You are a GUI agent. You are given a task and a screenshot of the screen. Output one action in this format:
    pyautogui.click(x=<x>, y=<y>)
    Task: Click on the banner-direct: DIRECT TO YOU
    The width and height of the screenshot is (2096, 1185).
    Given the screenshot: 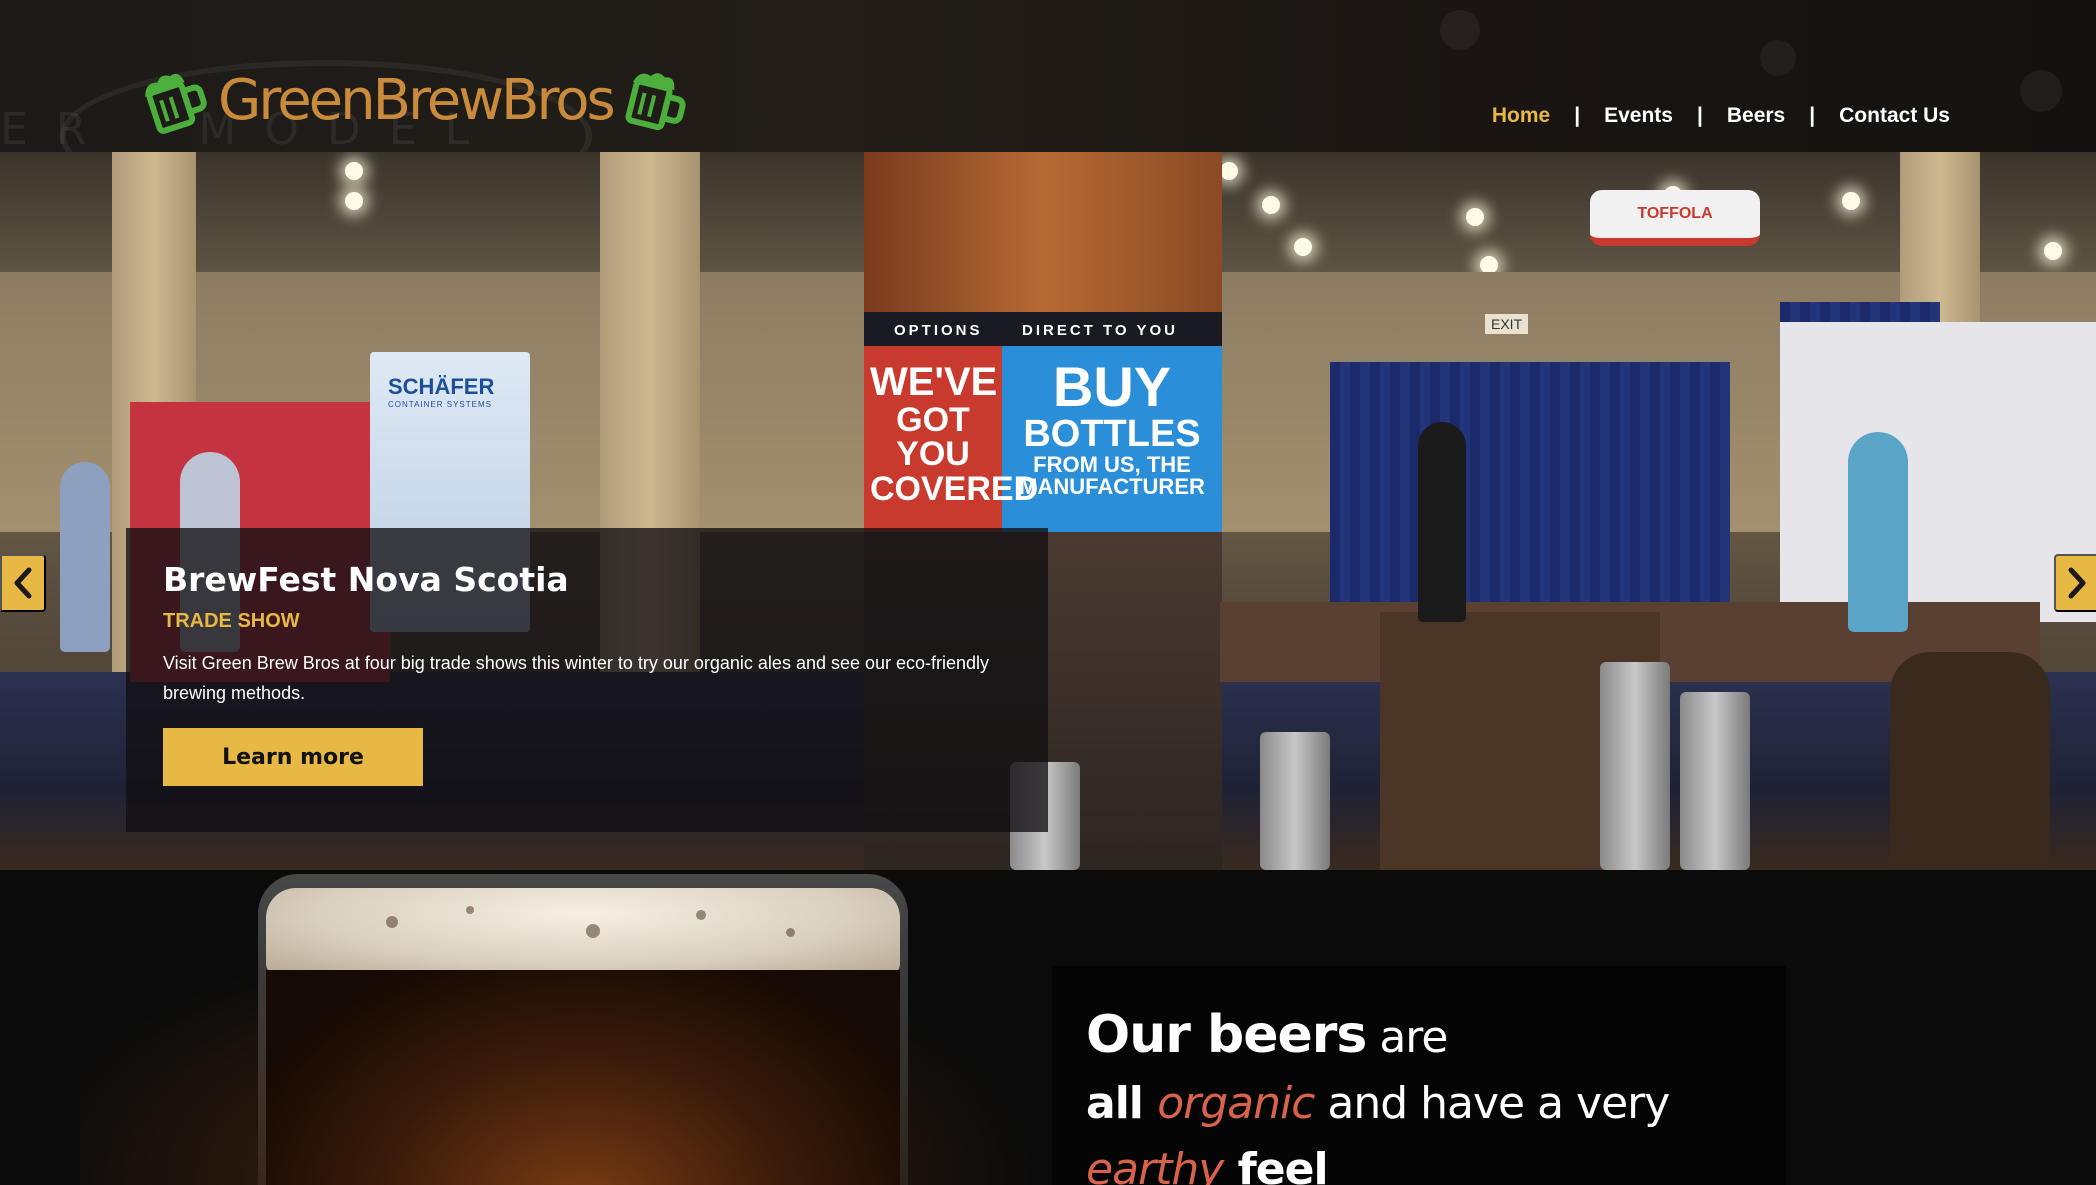 What is the action you would take?
    pyautogui.click(x=1100, y=330)
    